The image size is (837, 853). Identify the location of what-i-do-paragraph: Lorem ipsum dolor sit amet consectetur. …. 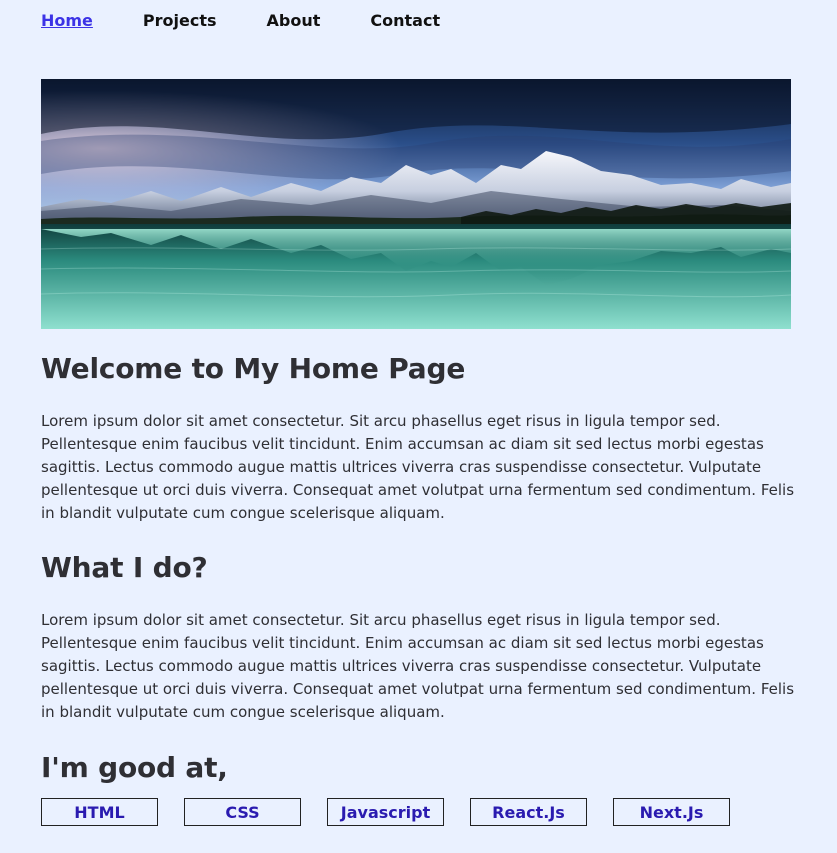
(418, 666).